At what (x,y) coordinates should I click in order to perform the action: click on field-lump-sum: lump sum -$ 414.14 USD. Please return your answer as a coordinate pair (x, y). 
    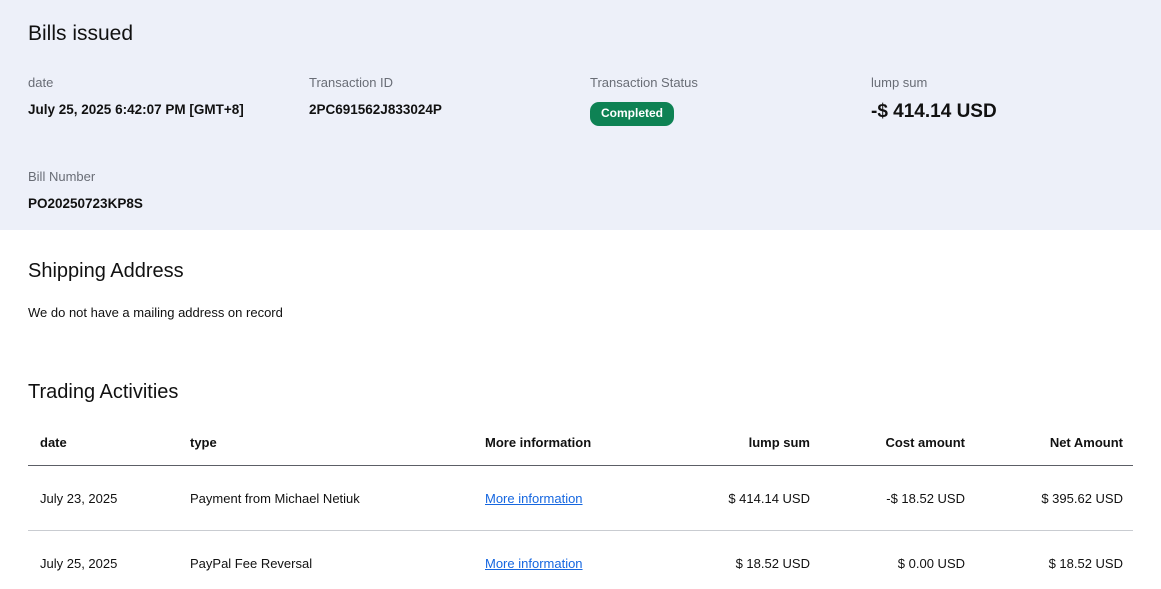
    Looking at the image, I should click on (1011, 100).